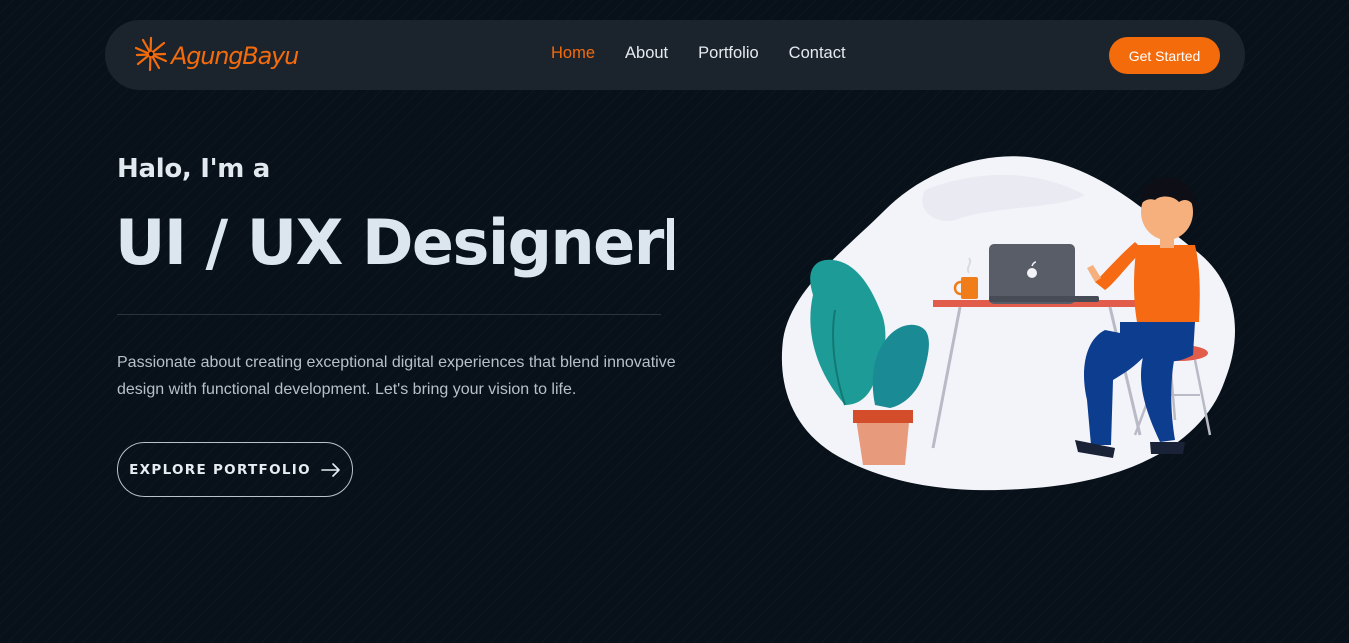 The height and width of the screenshot is (643, 1349). Describe the element at coordinates (235, 56) in the screenshot. I see `brand-name: AgungBayu` at that location.